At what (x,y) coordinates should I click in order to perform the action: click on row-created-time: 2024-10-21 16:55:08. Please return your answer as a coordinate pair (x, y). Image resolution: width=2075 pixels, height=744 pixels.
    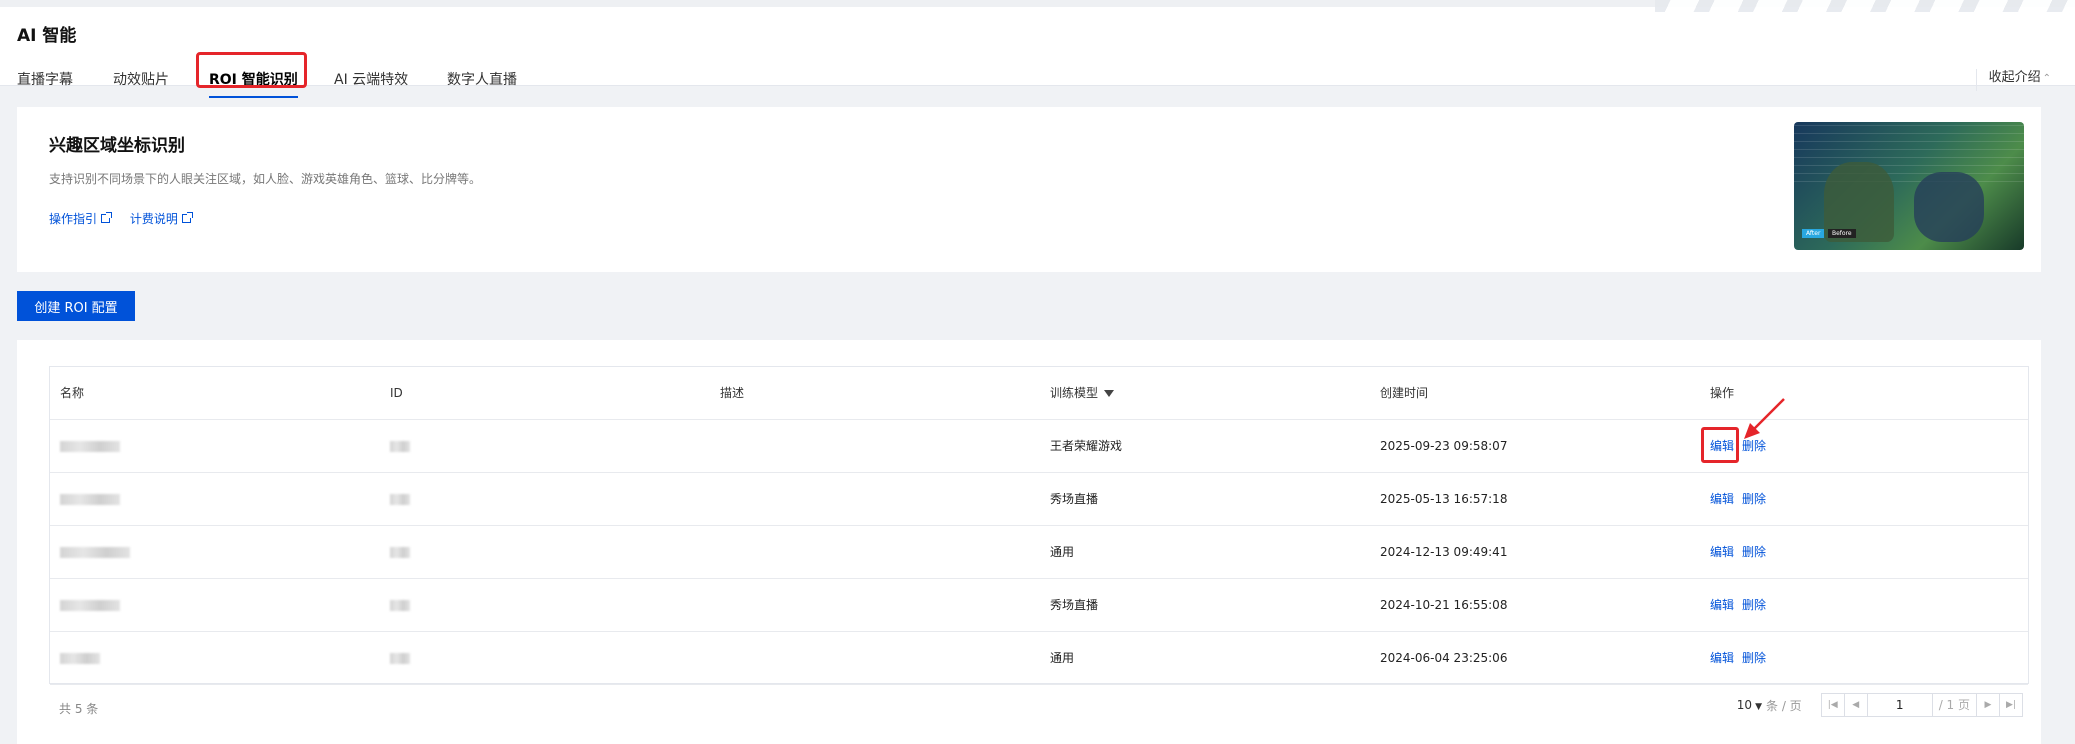
    Looking at the image, I should click on (1444, 605).